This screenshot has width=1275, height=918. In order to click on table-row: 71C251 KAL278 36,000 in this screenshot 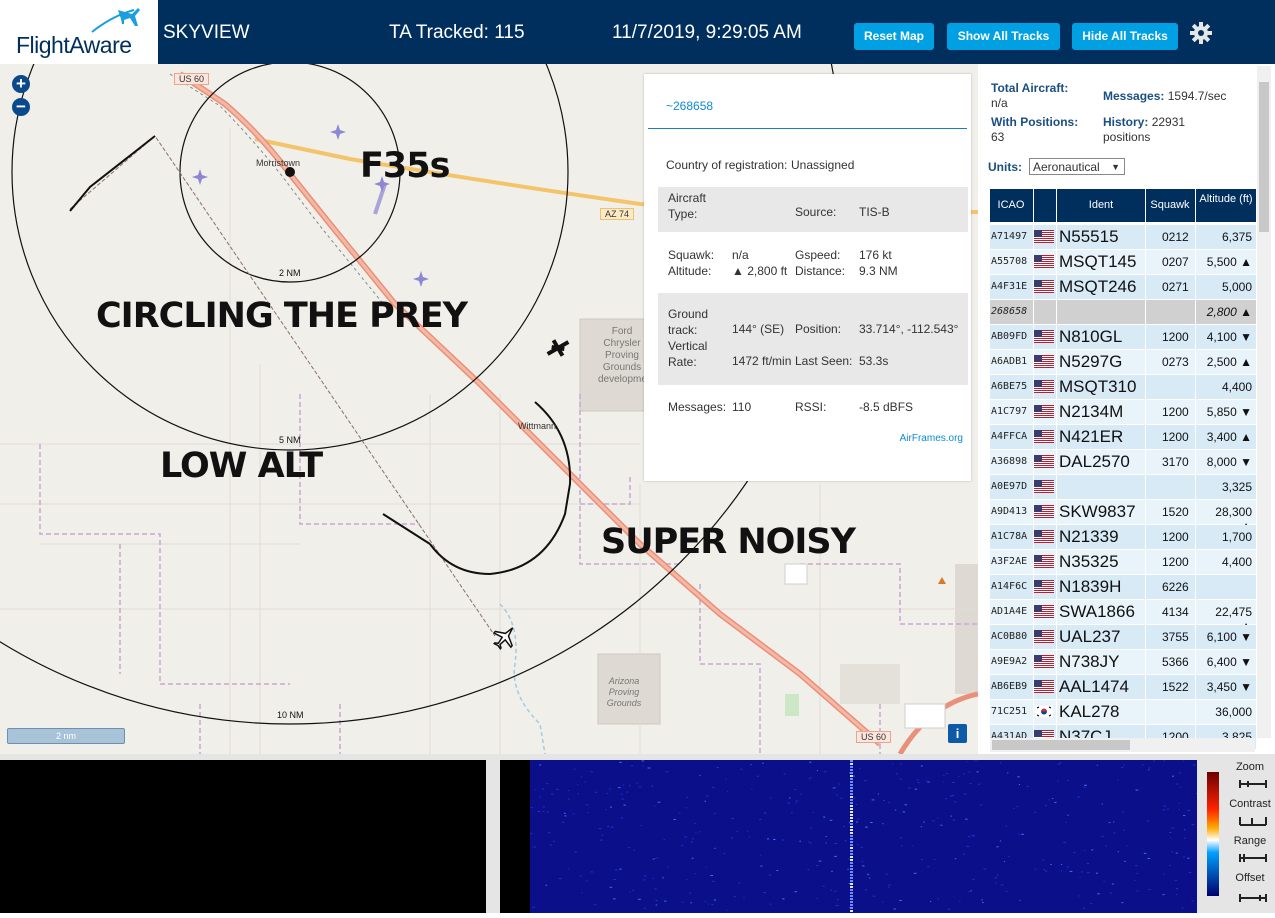, I will do `click(1123, 712)`.